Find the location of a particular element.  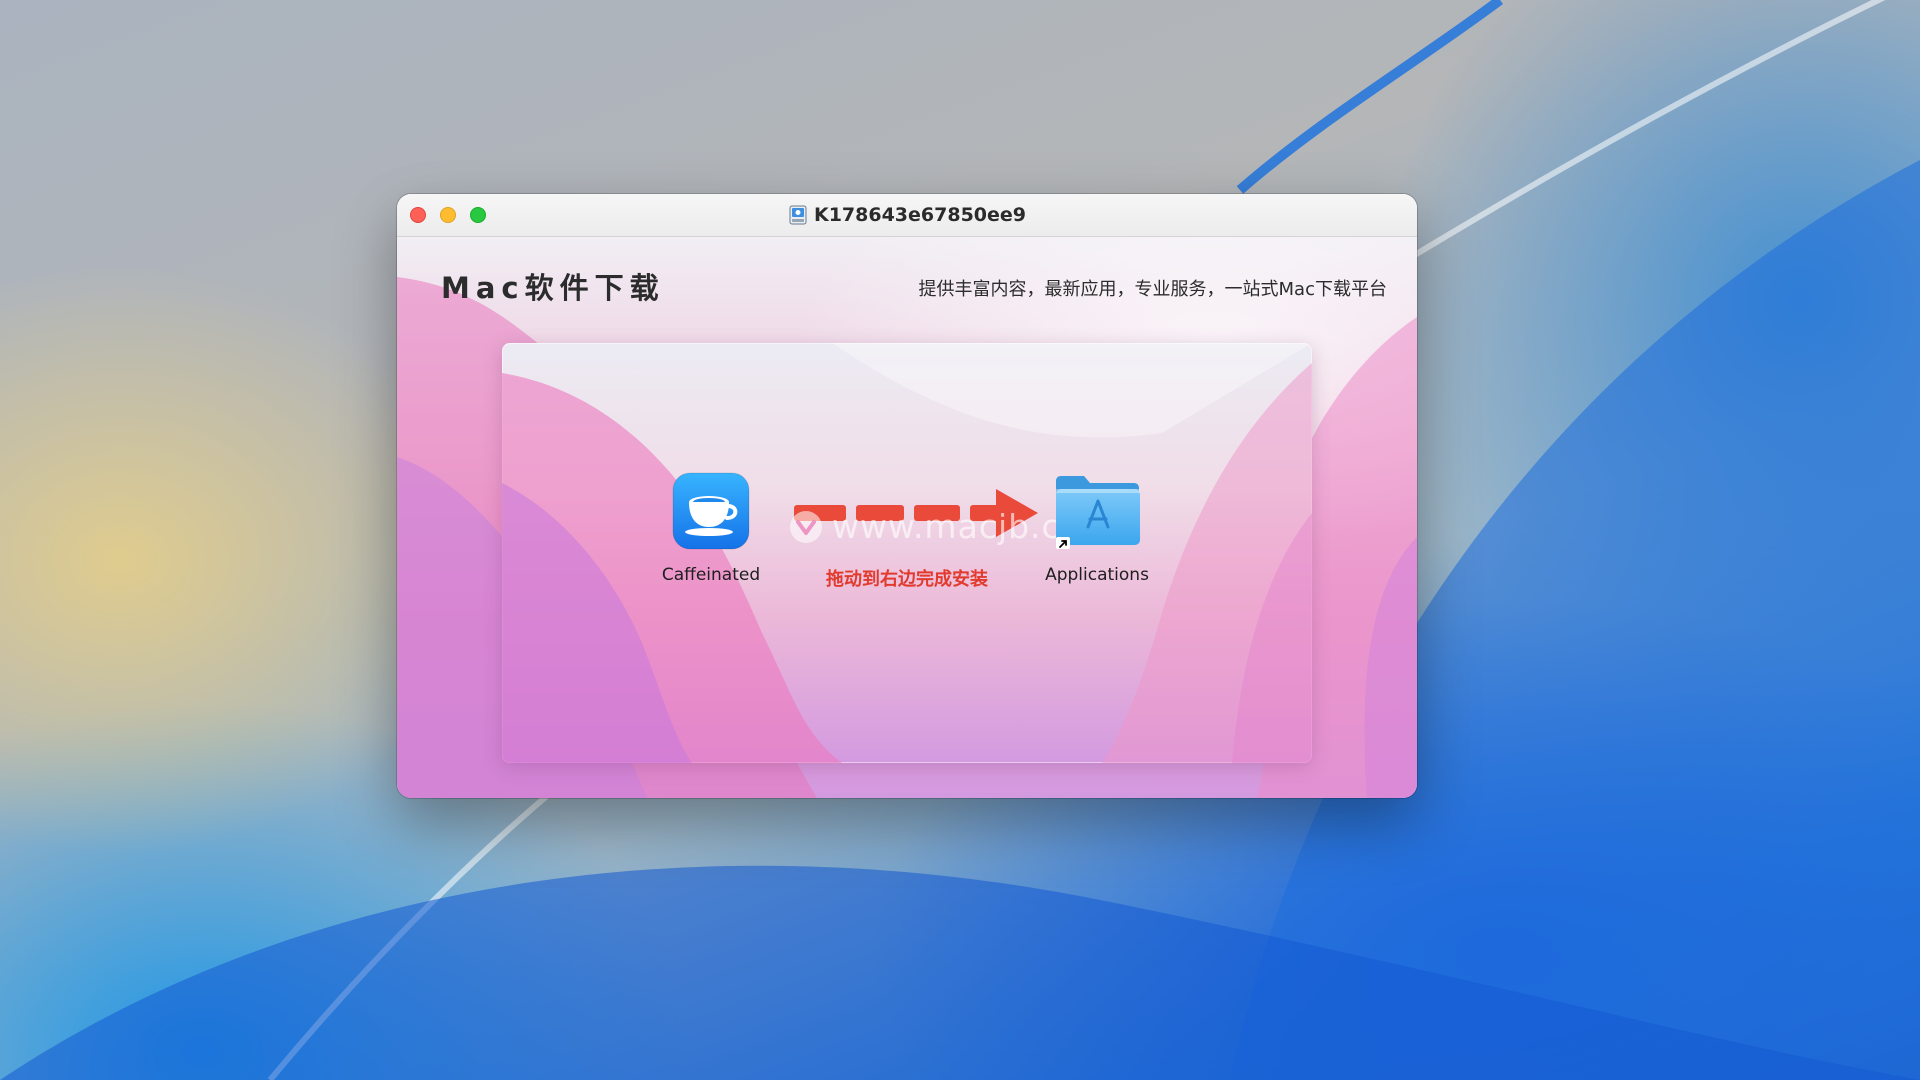

disk-image-icon is located at coordinates (798, 215).